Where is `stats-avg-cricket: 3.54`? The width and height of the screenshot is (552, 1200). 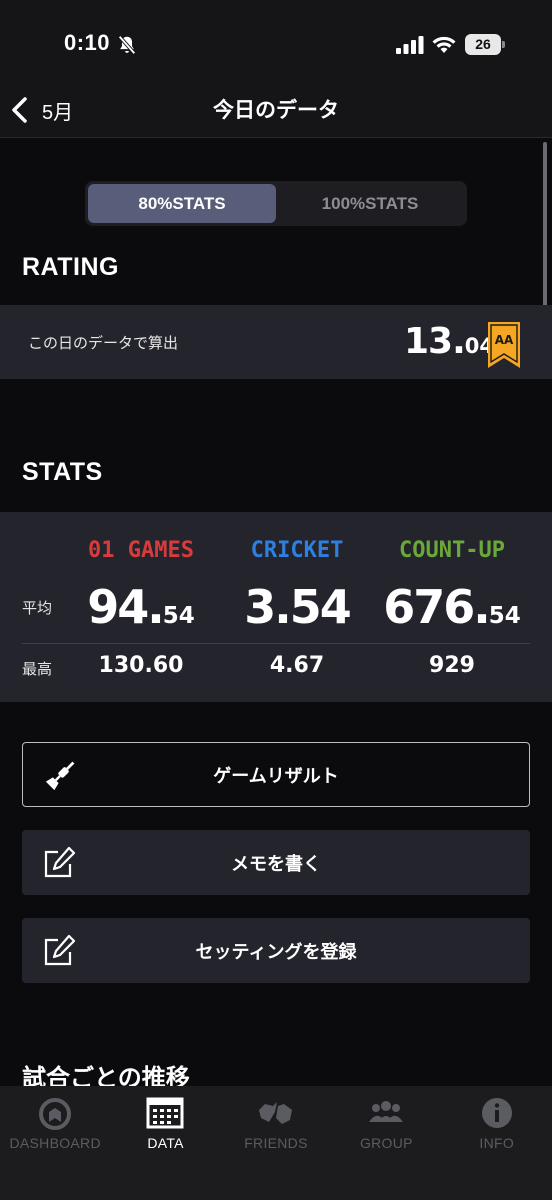 stats-avg-cricket: 3.54 is located at coordinates (297, 607).